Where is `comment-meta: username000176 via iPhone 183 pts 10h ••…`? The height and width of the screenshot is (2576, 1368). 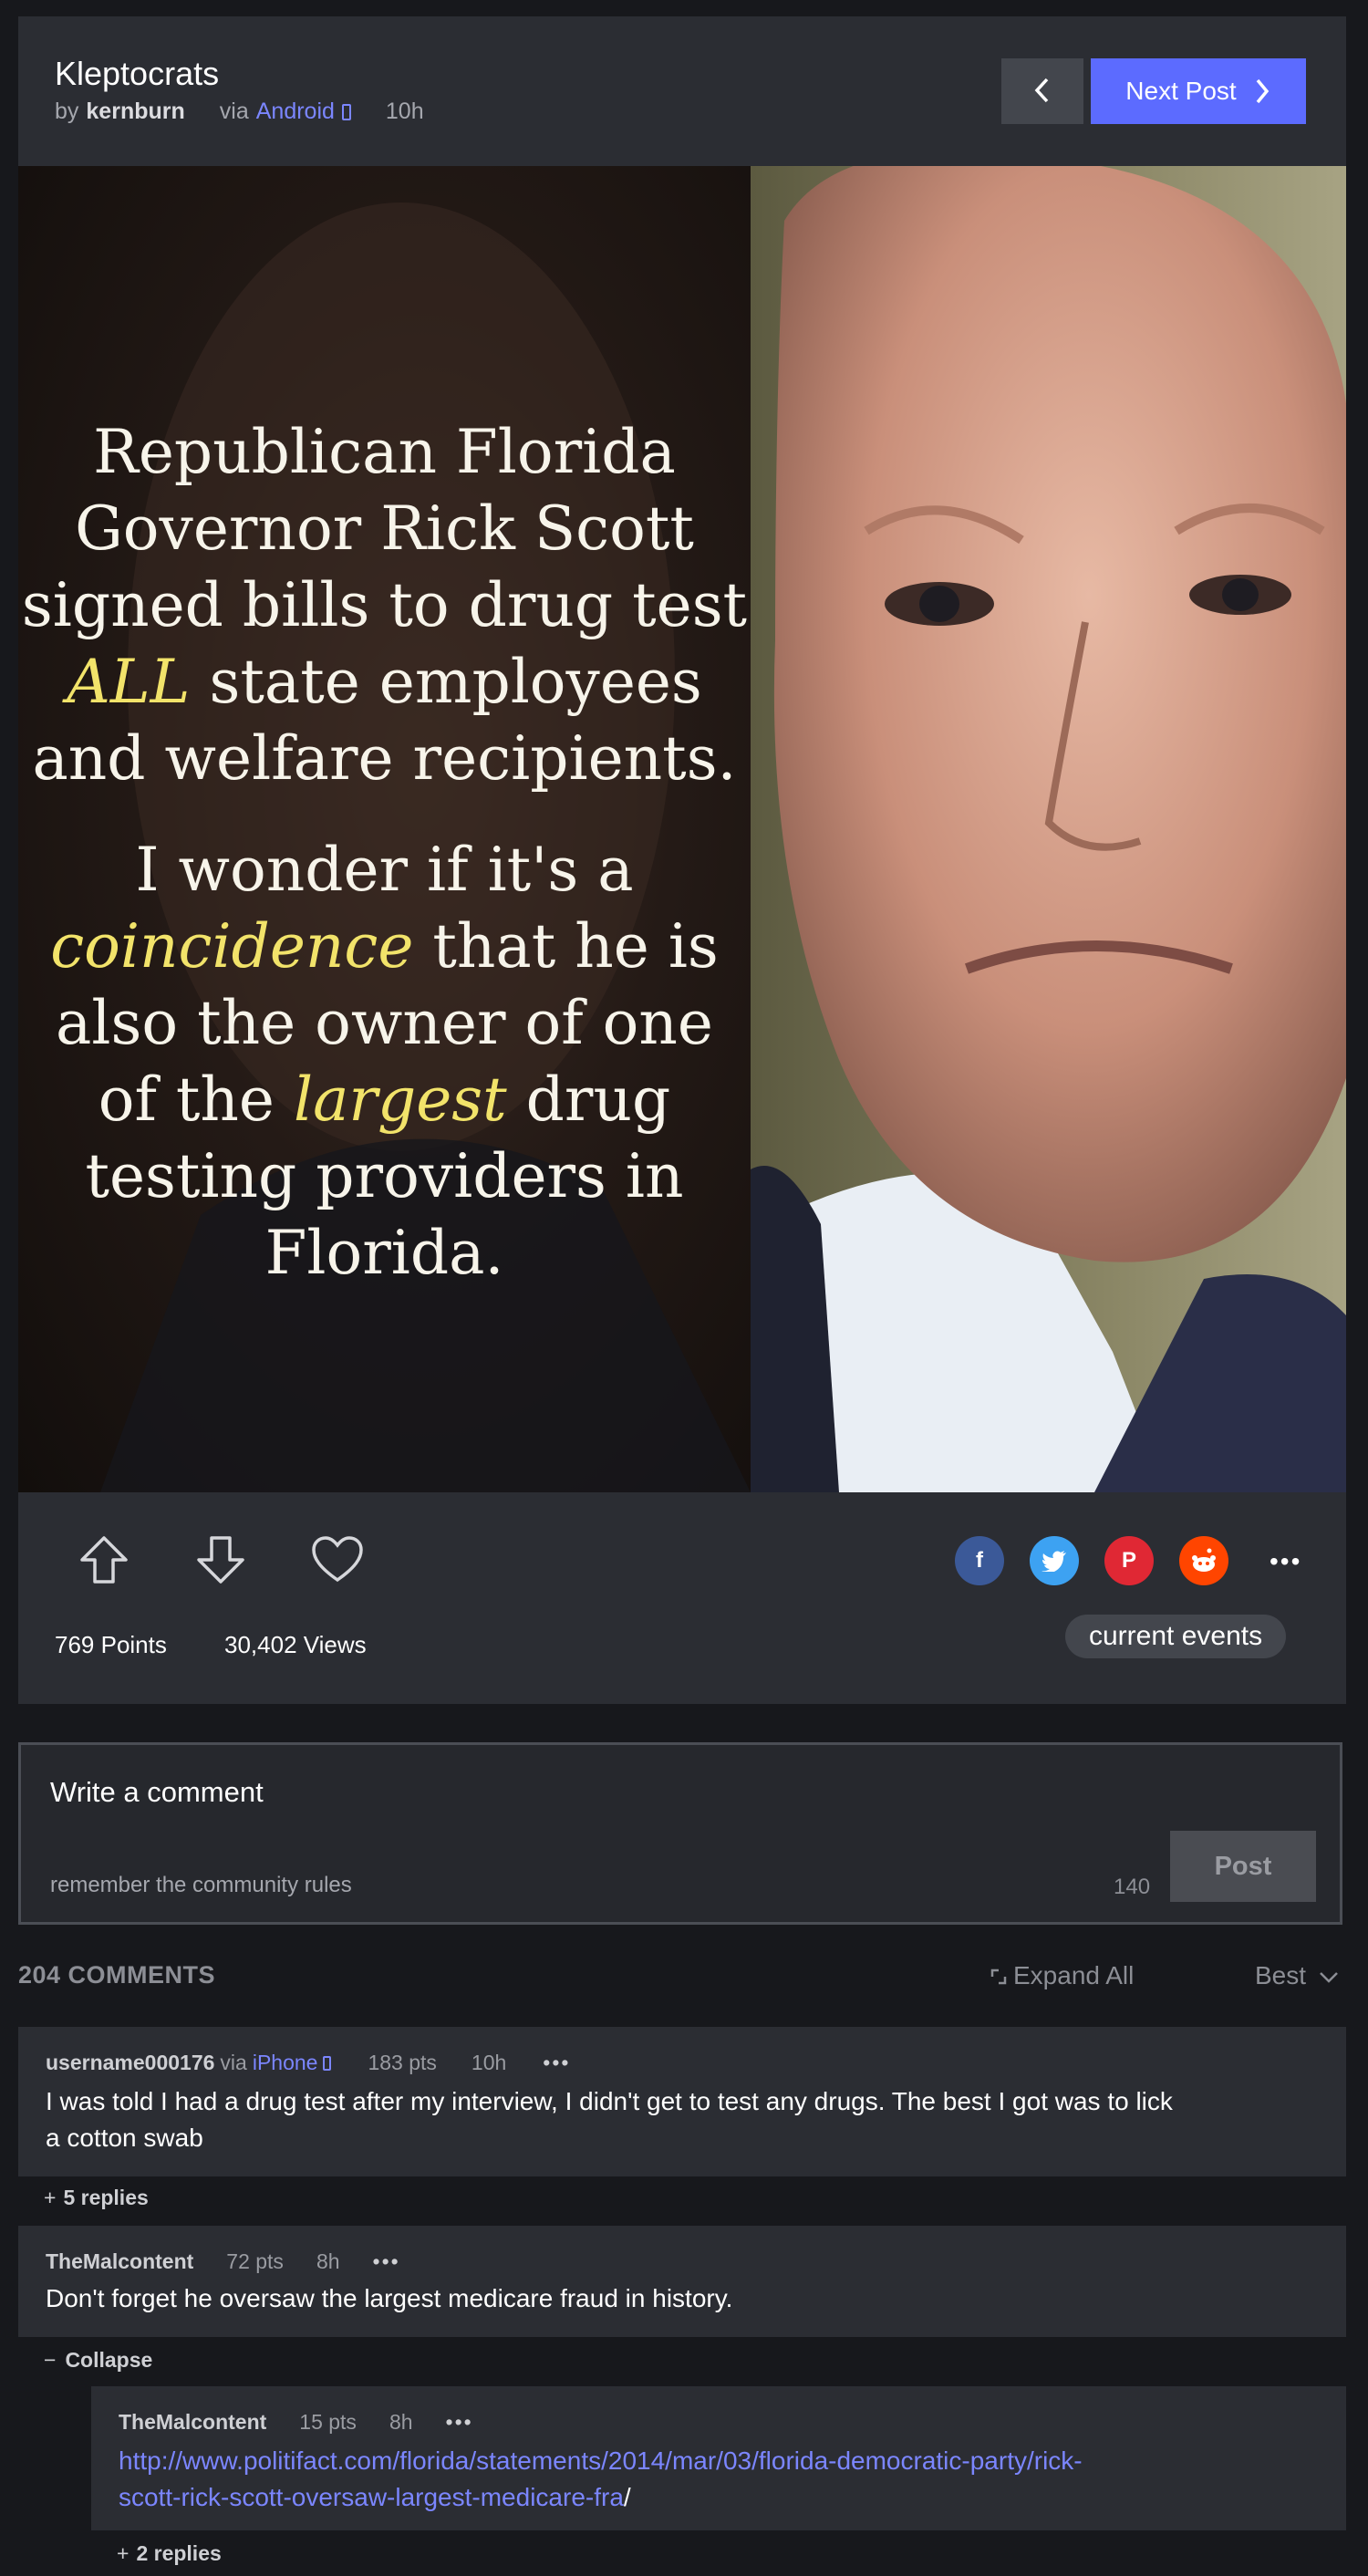 comment-meta: username000176 via iPhone 183 pts 10h ••… is located at coordinates (308, 2063).